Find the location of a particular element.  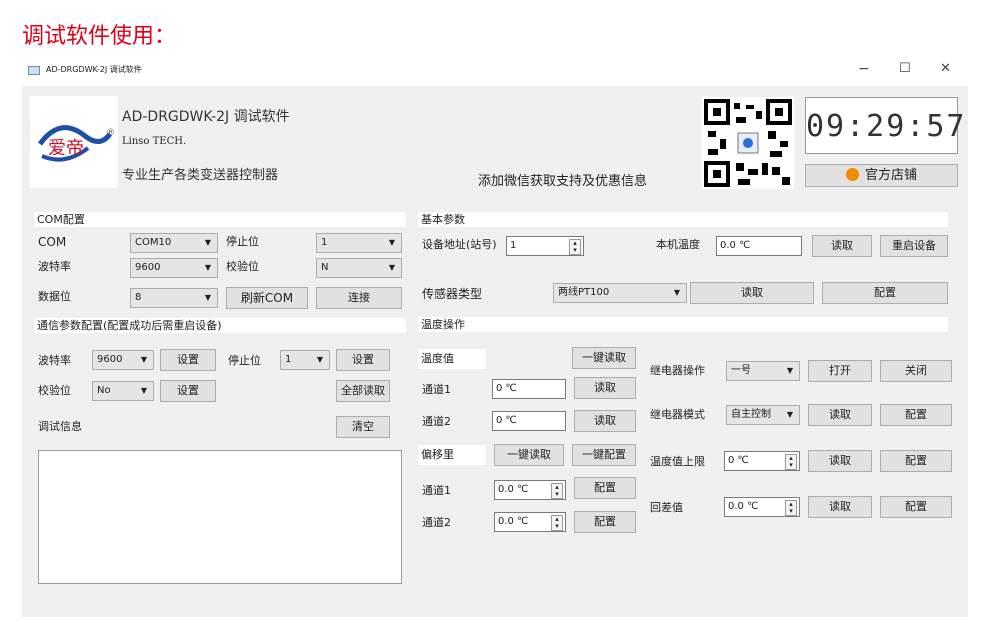

tagline: 专业生产各类变送器控制器 is located at coordinates (200, 175).